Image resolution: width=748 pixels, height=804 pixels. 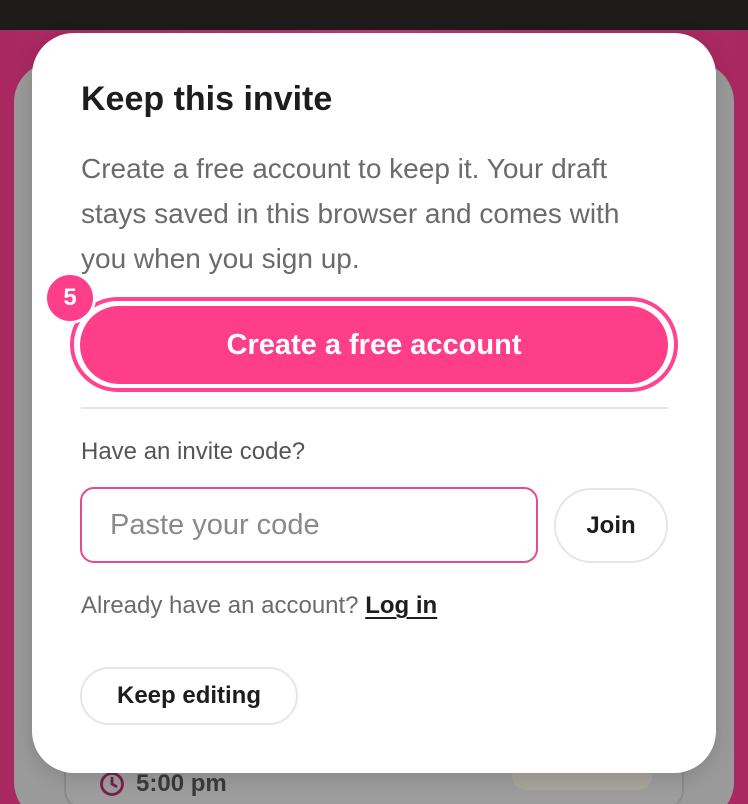 I want to click on join-button: Join, so click(x=611, y=525).